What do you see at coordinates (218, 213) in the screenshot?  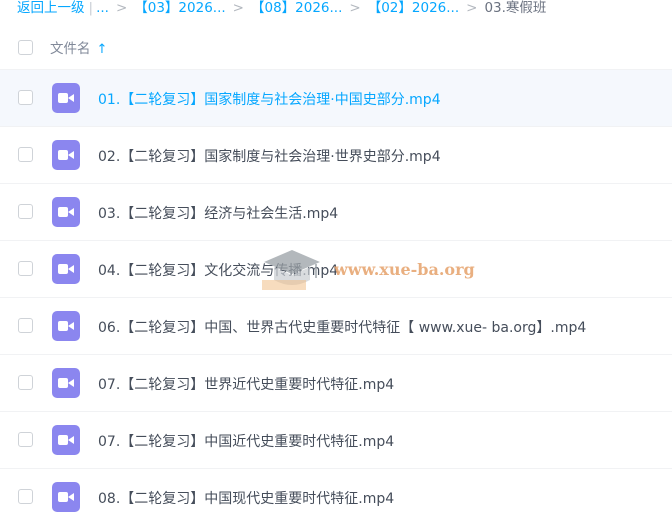 I see `file-name: 03.【二轮复习】经济与社会生活.mp4` at bounding box center [218, 213].